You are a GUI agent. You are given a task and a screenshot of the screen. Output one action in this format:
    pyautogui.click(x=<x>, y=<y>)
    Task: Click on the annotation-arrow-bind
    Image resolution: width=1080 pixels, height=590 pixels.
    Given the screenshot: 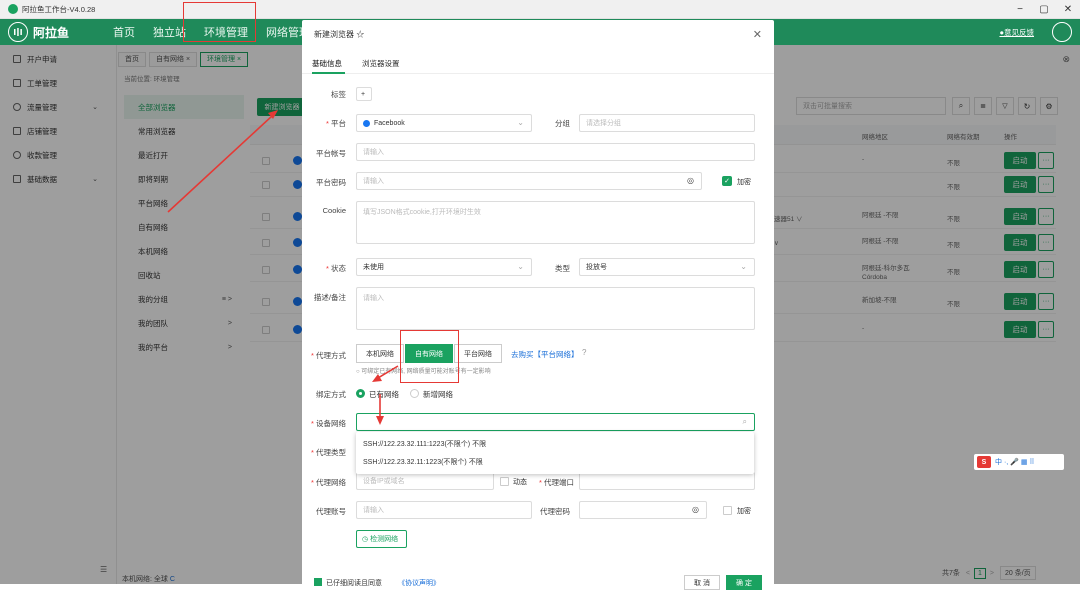 What is the action you would take?
    pyautogui.click(x=385, y=373)
    